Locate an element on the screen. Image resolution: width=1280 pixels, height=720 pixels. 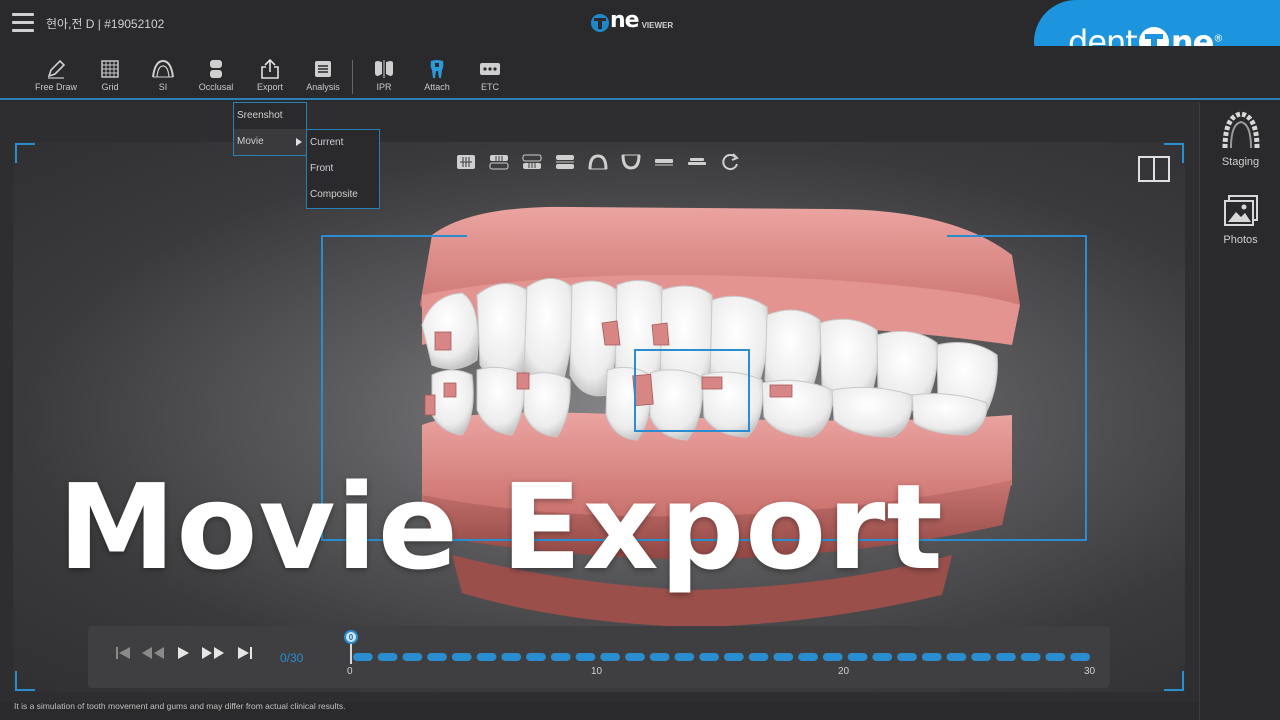
bite-view-button is located at coordinates (565, 162).